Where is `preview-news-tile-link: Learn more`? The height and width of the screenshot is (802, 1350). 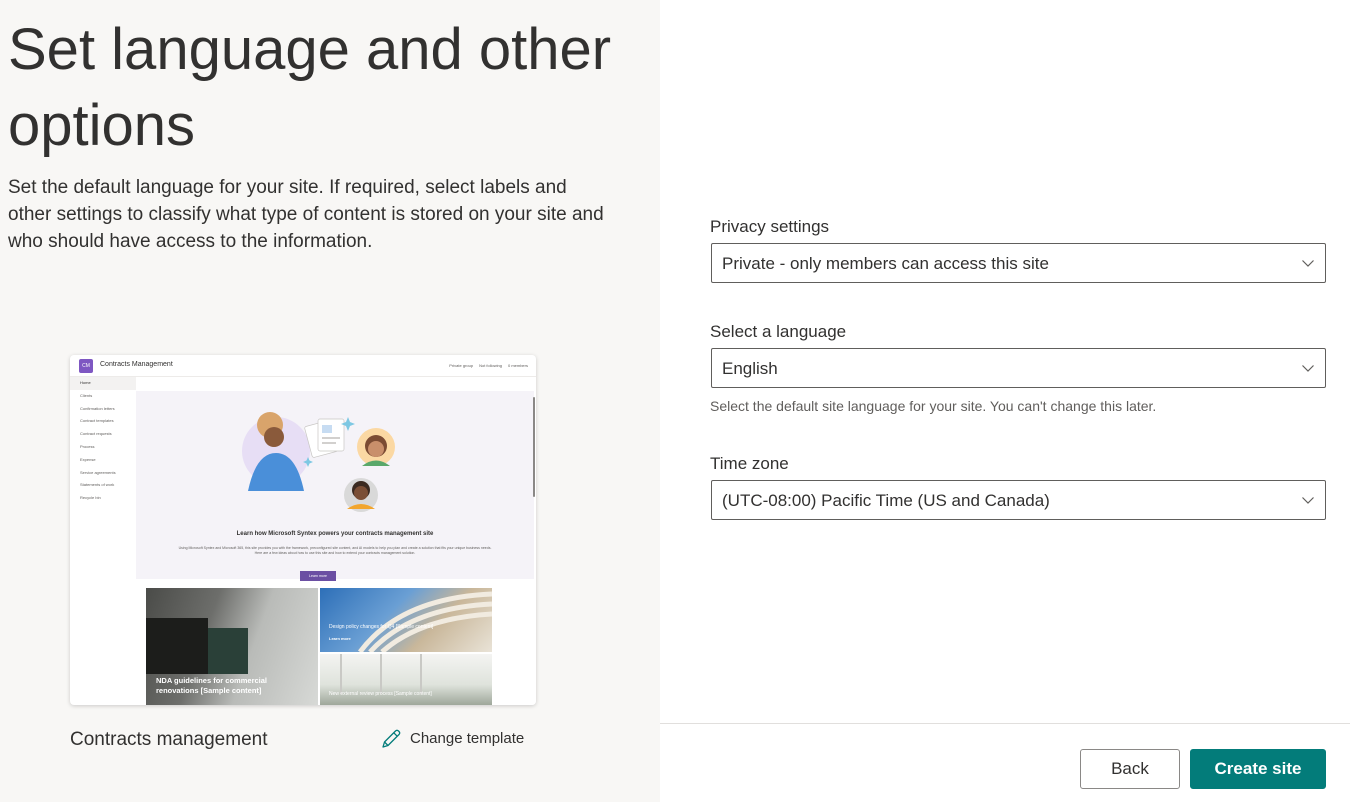 preview-news-tile-link: Learn more is located at coordinates (340, 638).